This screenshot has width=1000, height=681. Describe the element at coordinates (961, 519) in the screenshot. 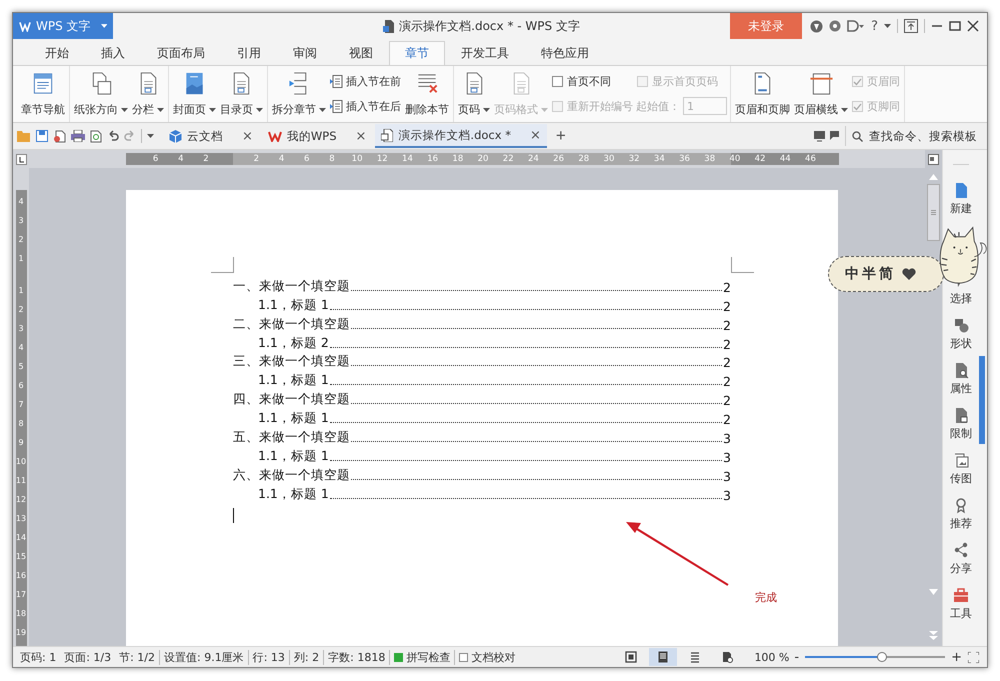

I see `sidebar-item: 推荐` at that location.